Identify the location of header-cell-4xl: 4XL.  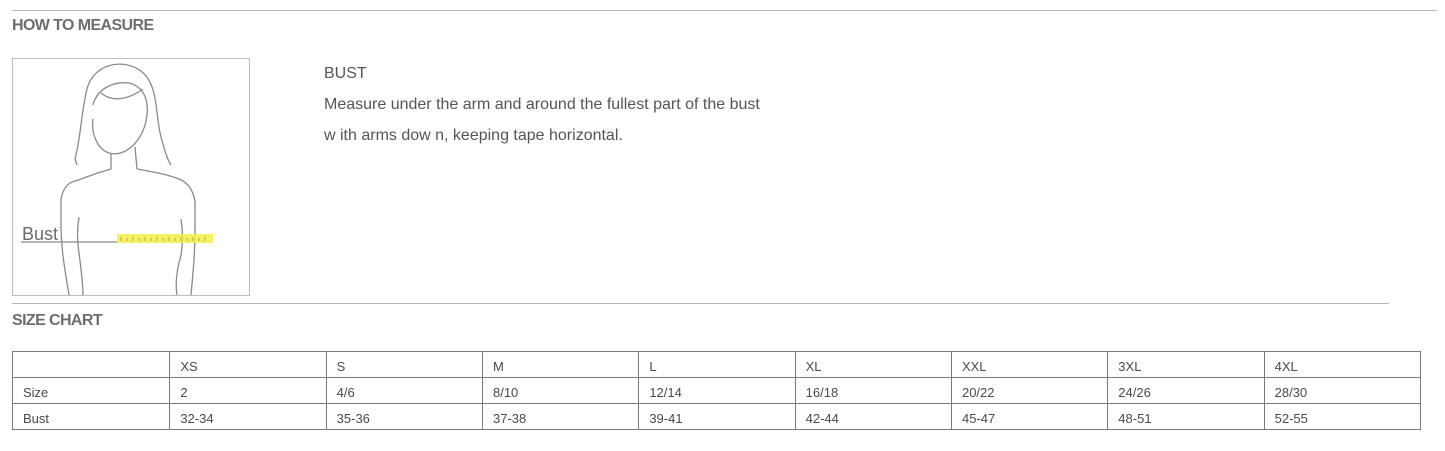
(1342, 364).